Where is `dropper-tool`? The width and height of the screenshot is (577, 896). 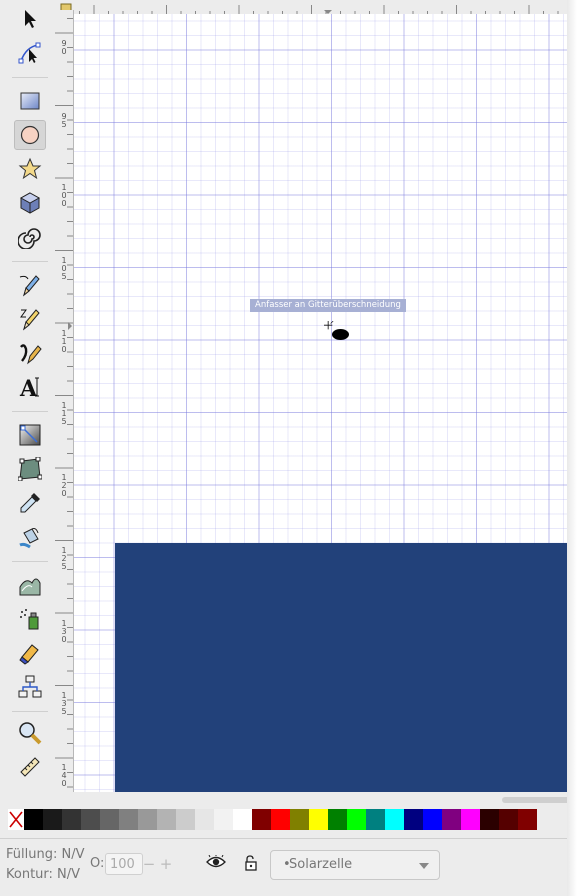
dropper-tool is located at coordinates (30, 503).